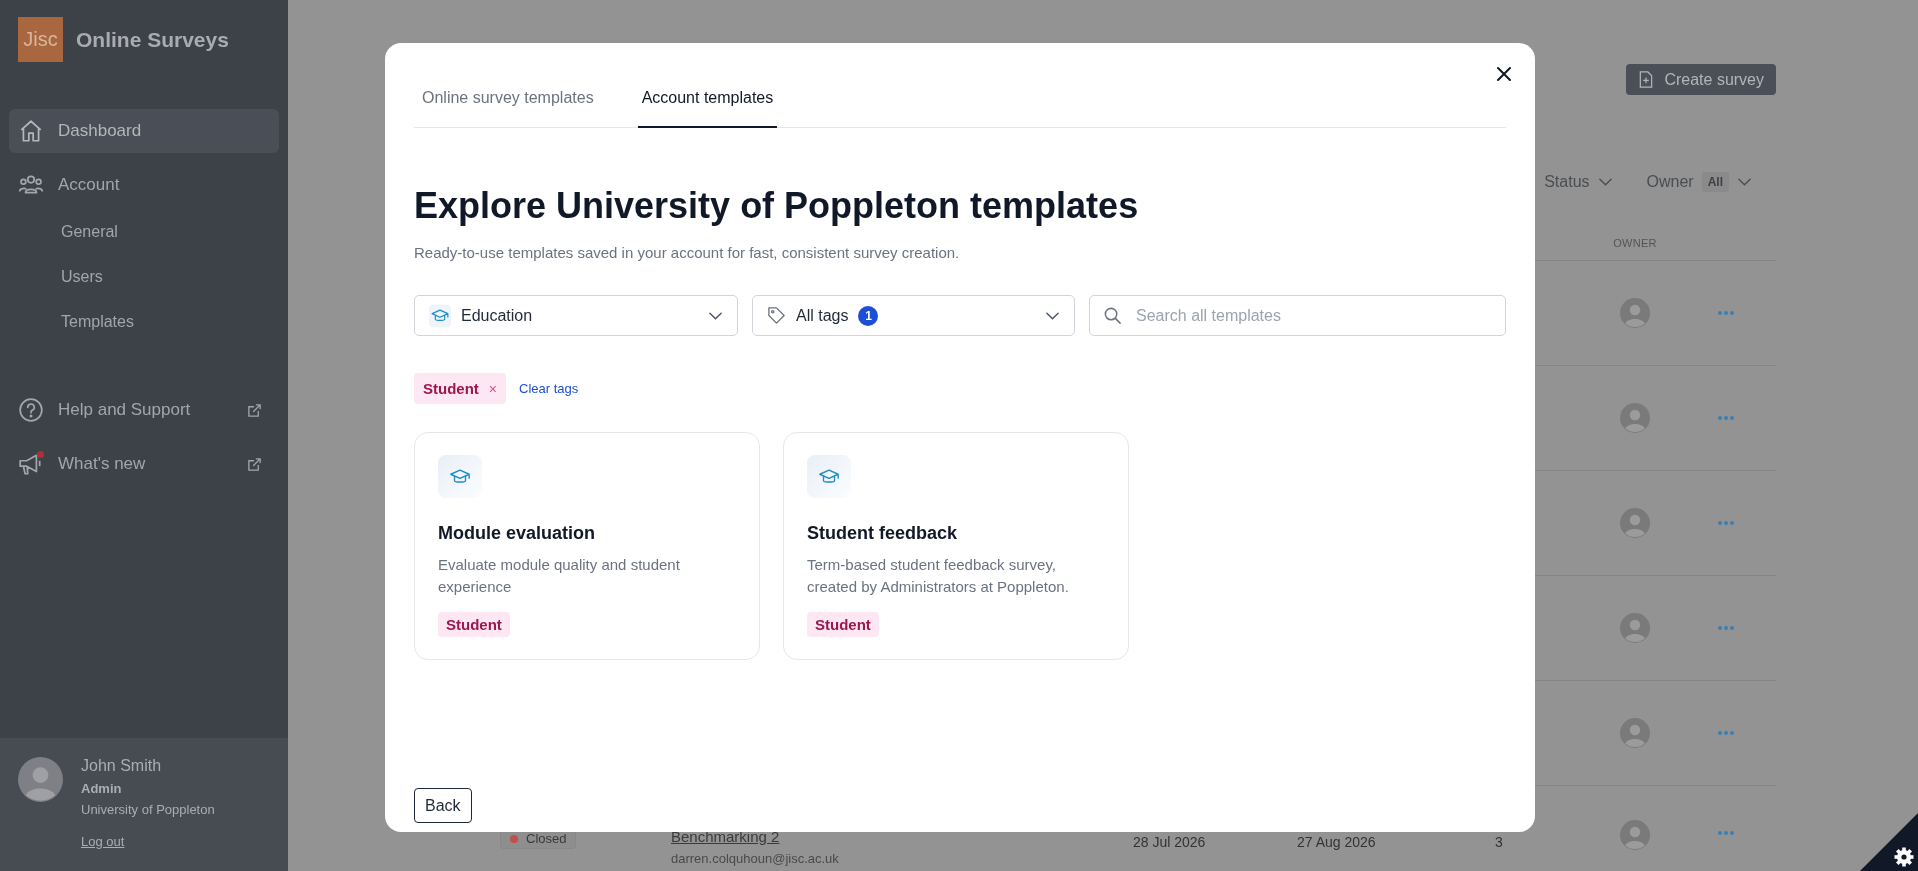  Describe the element at coordinates (707, 108) in the screenshot. I see `tab: Account templates` at that location.